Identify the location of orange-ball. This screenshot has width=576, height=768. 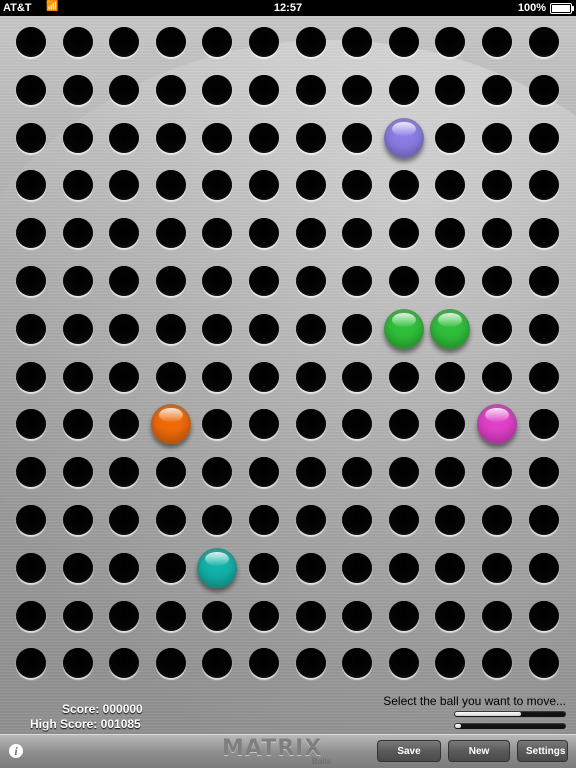
(170, 424).